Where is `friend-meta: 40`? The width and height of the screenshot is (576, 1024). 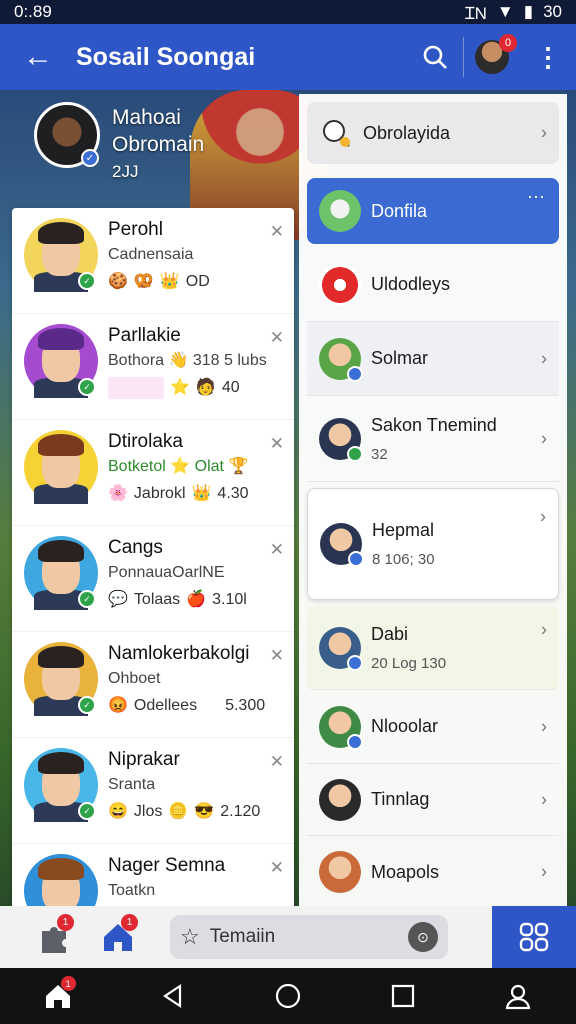
friend-meta: 40 is located at coordinates (230, 387).